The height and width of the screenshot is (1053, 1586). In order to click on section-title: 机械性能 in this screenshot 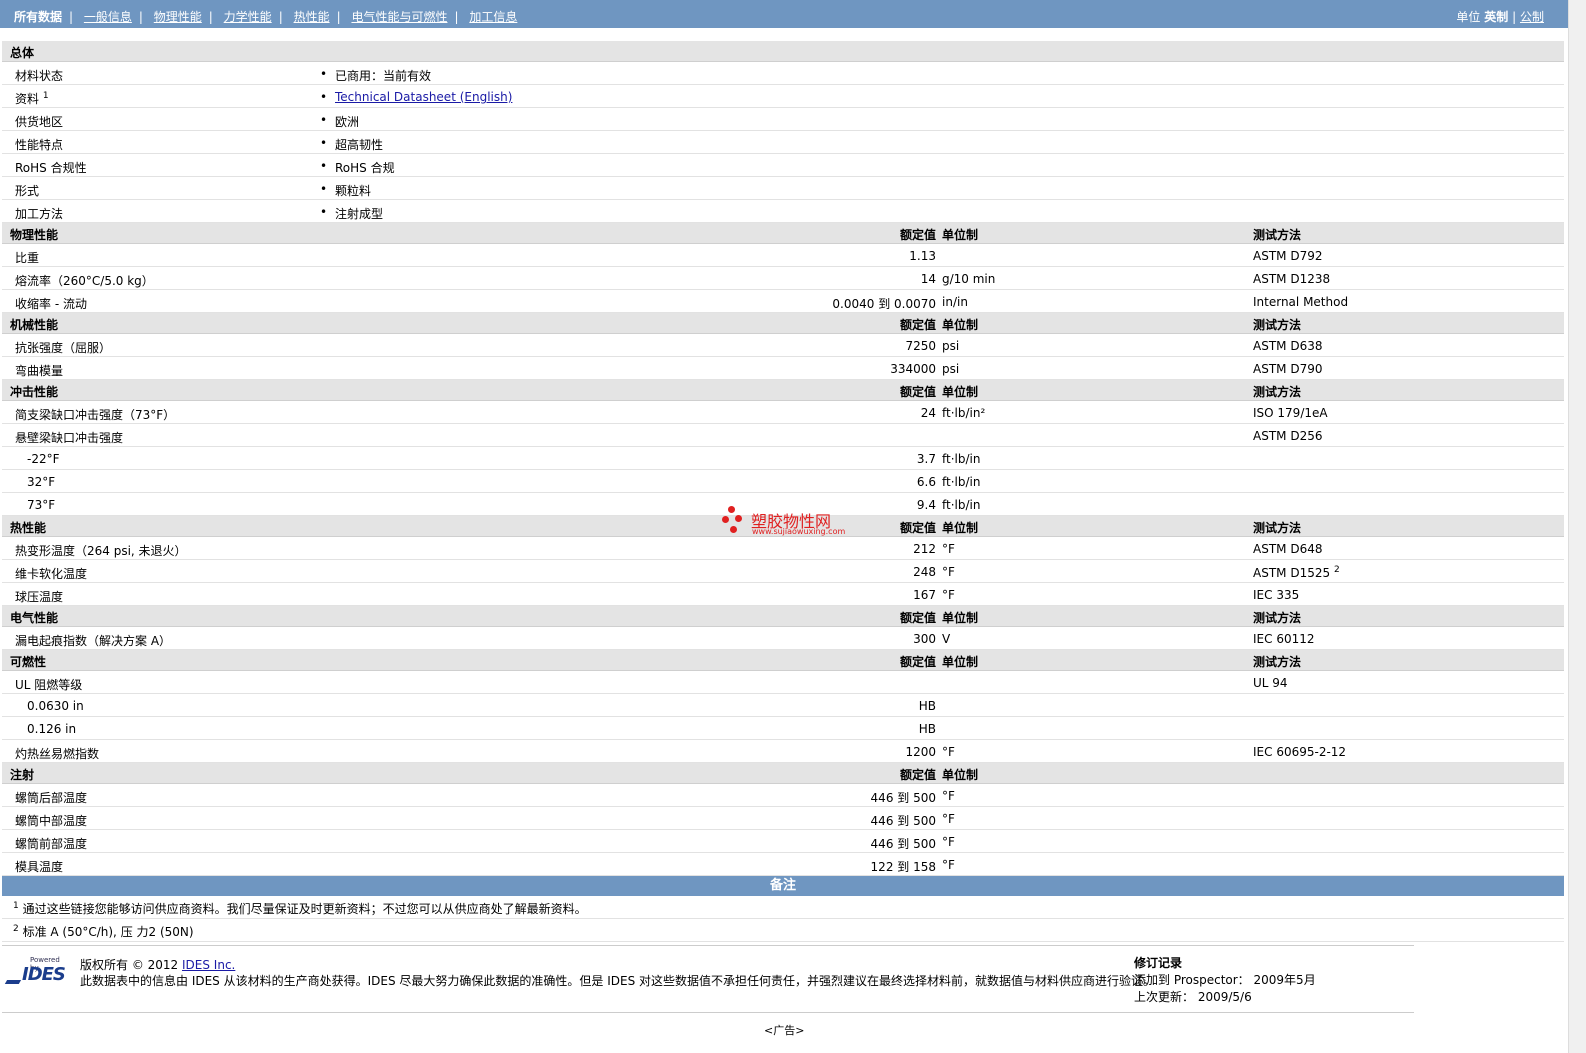, I will do `click(34, 325)`.